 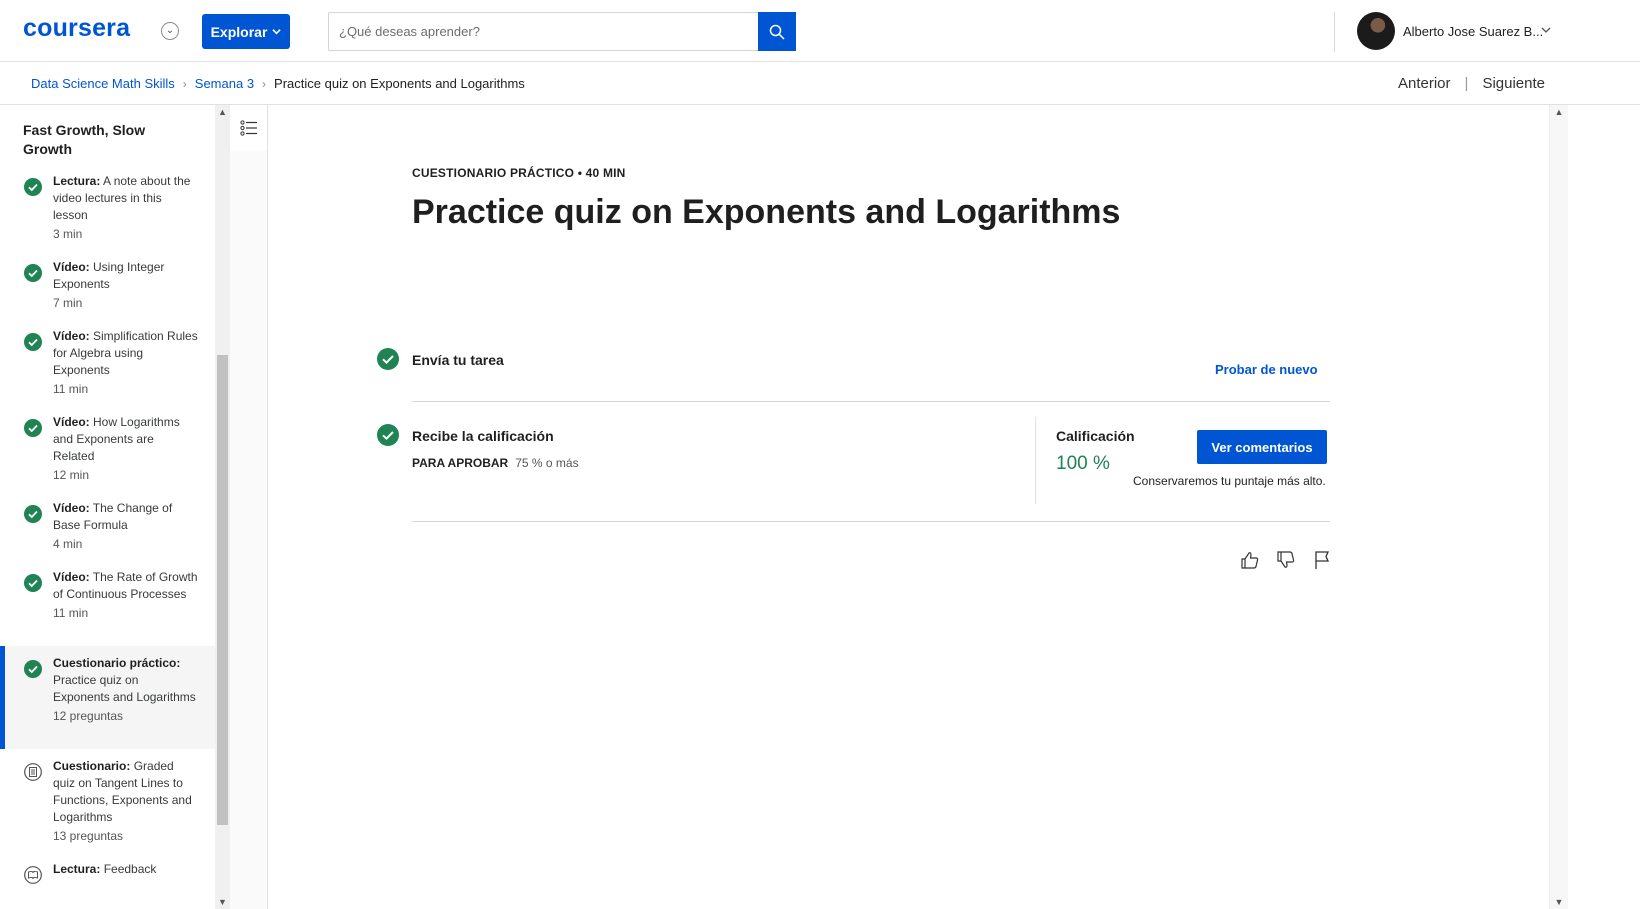 I want to click on report-button, so click(x=1322, y=560).